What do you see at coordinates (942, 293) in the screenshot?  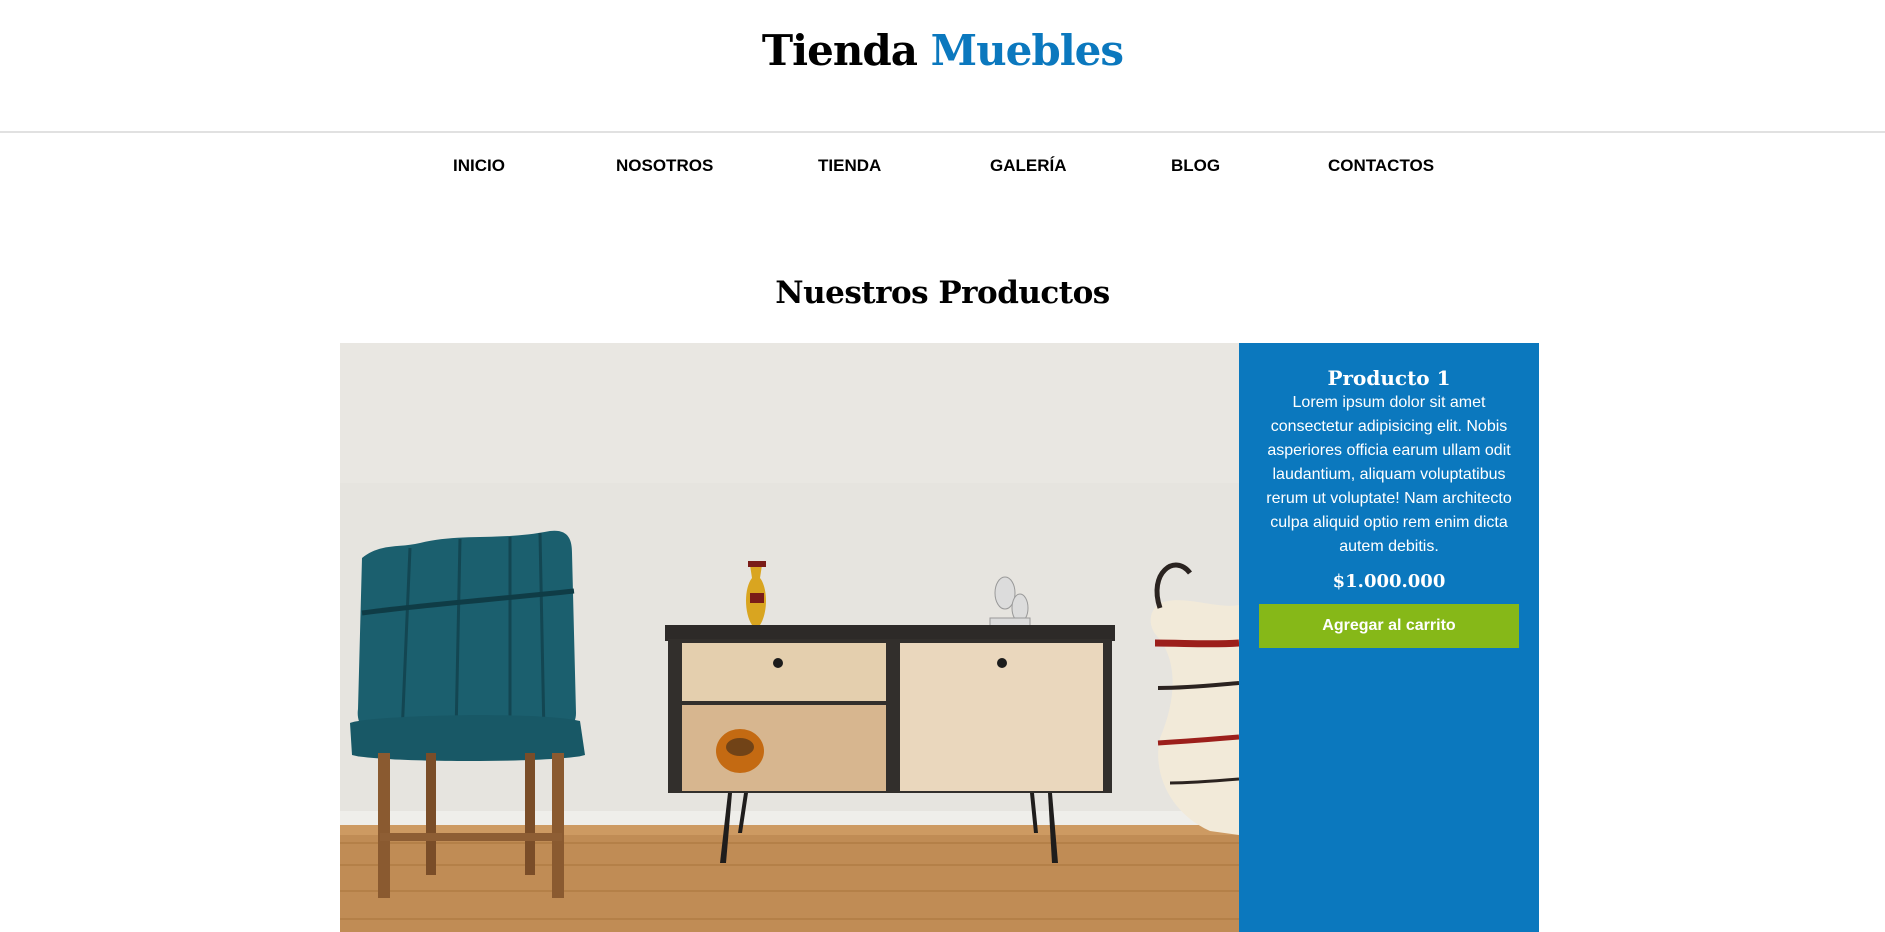 I see `products-section-title: Nuestros Productos` at bounding box center [942, 293].